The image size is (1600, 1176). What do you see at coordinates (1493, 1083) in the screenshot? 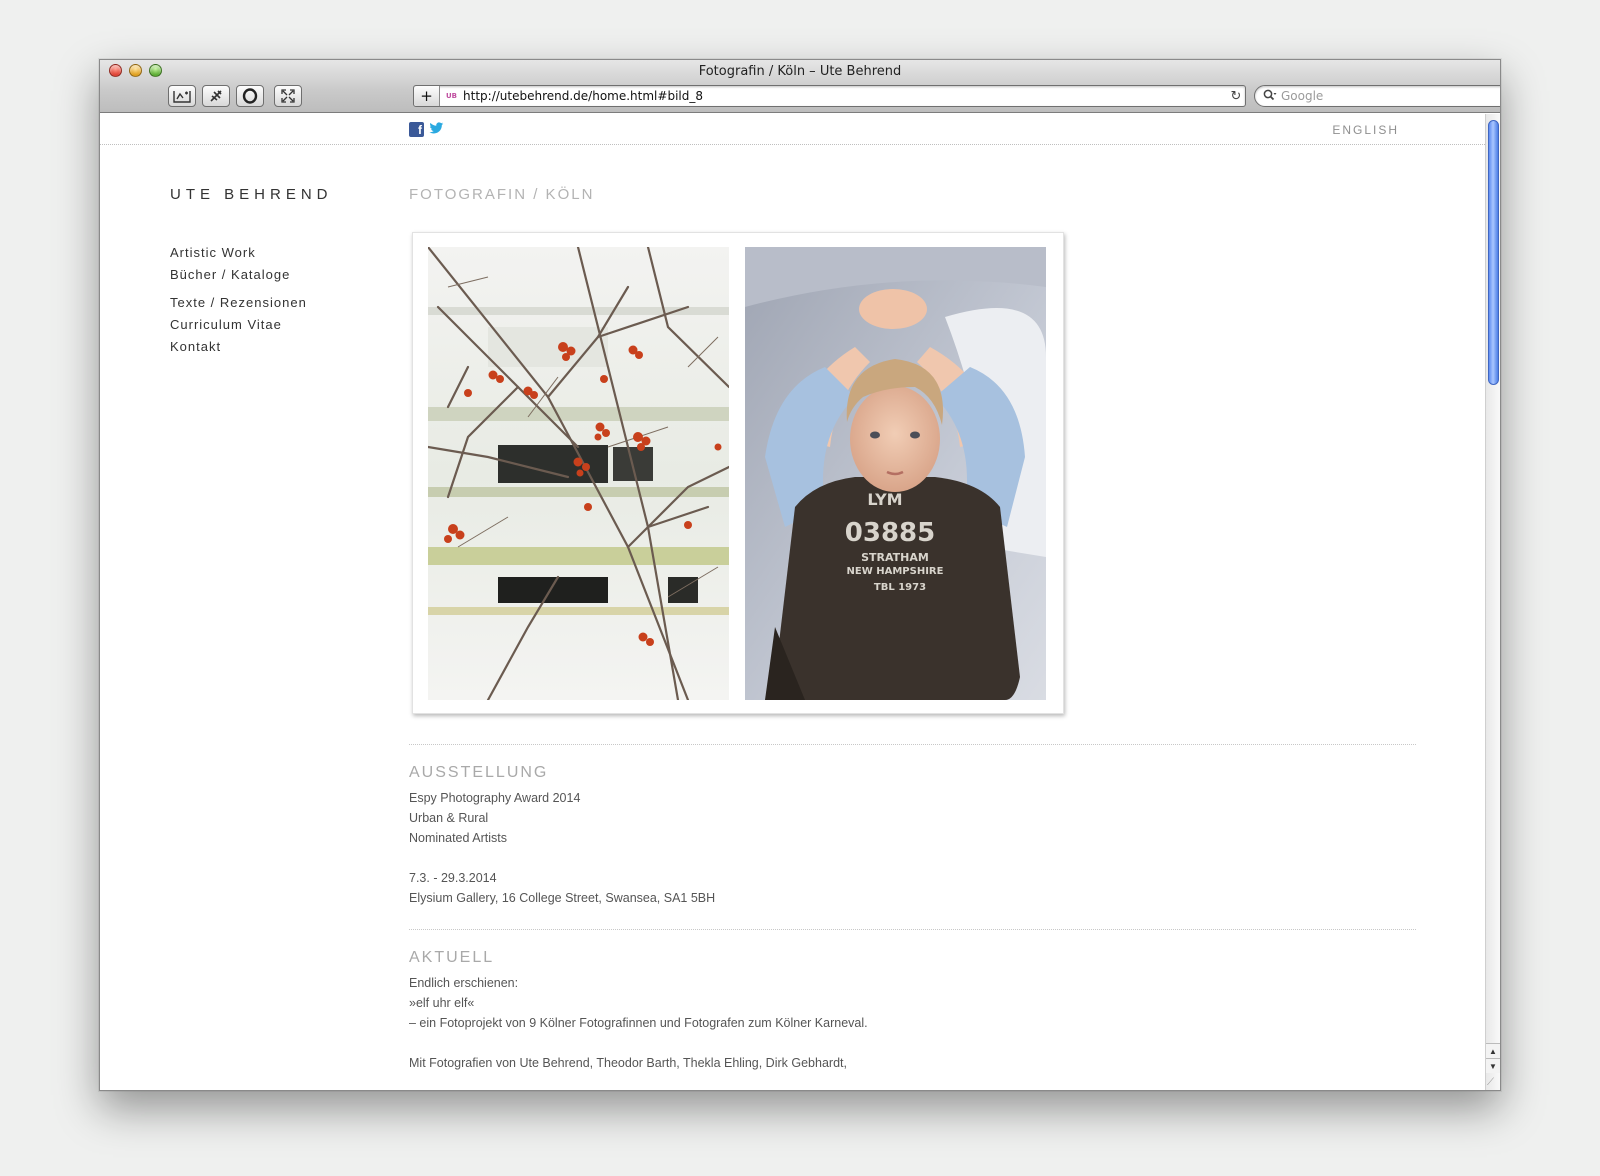
I see `resize-grip-icon: ⟋` at bounding box center [1493, 1083].